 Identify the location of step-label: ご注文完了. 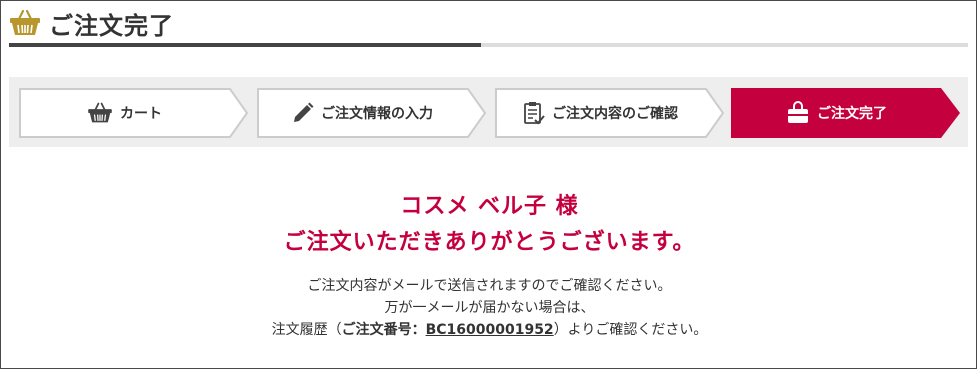
(852, 114).